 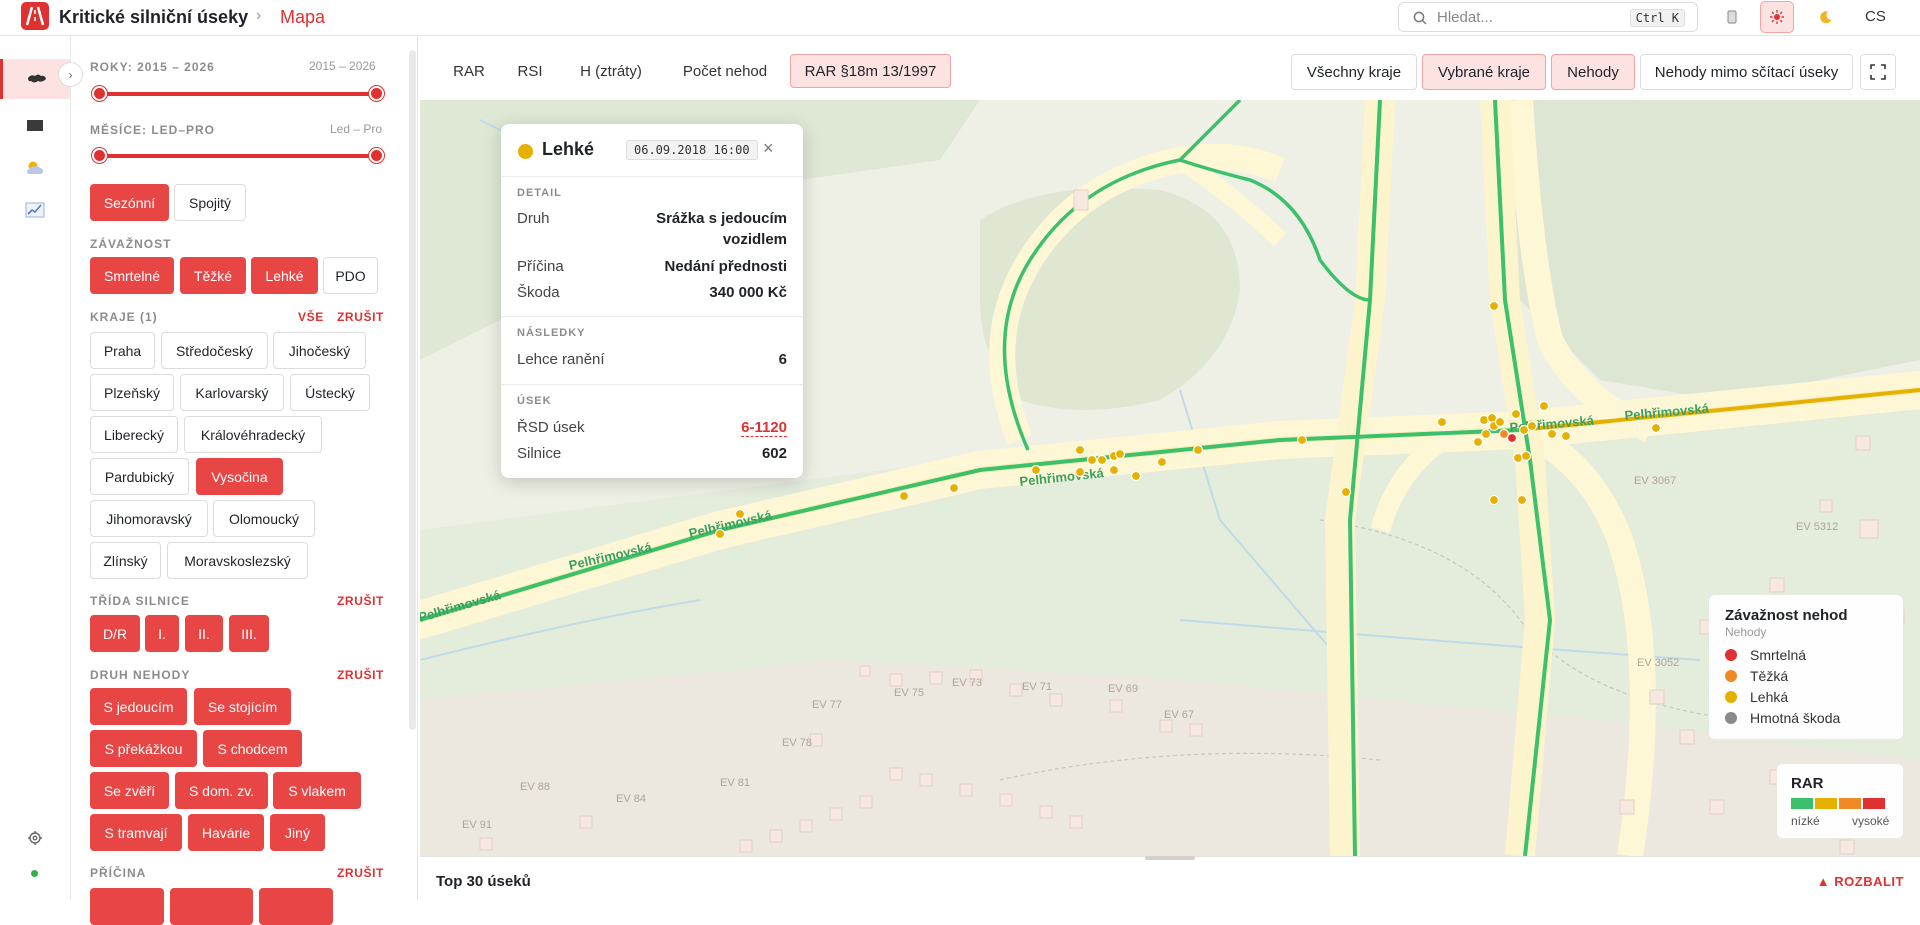 What do you see at coordinates (139, 476) in the screenshot?
I see `region-pardubicky: Pardubický` at bounding box center [139, 476].